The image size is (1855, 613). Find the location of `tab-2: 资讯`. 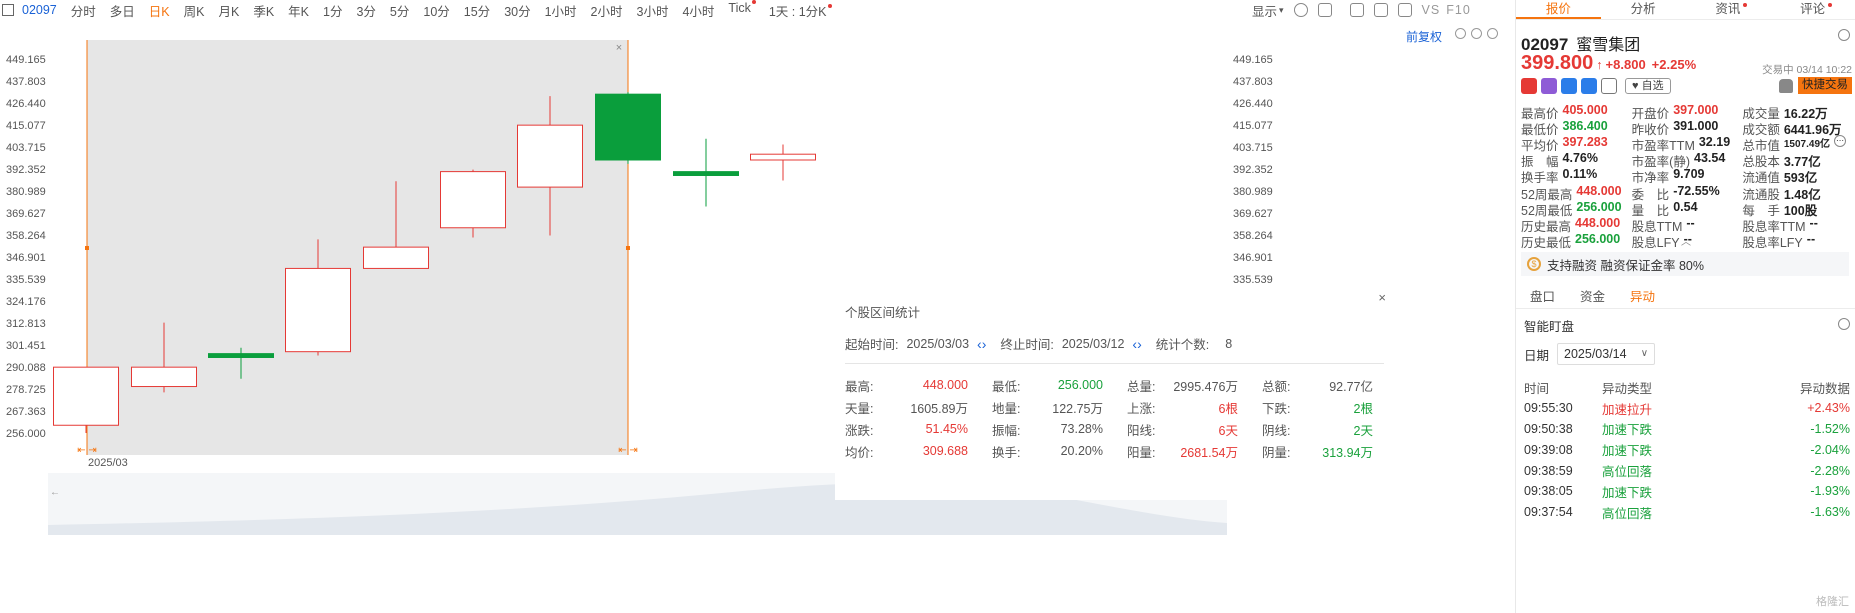

tab-2: 资讯 is located at coordinates (1728, 9).